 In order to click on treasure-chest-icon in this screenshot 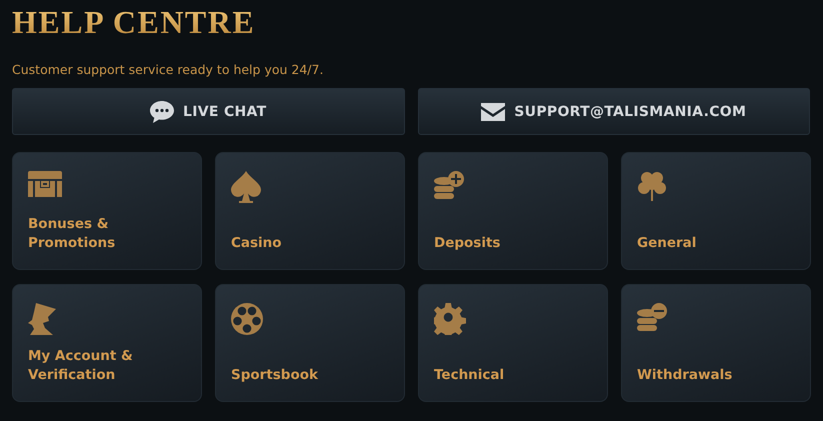, I will do `click(45, 184)`.